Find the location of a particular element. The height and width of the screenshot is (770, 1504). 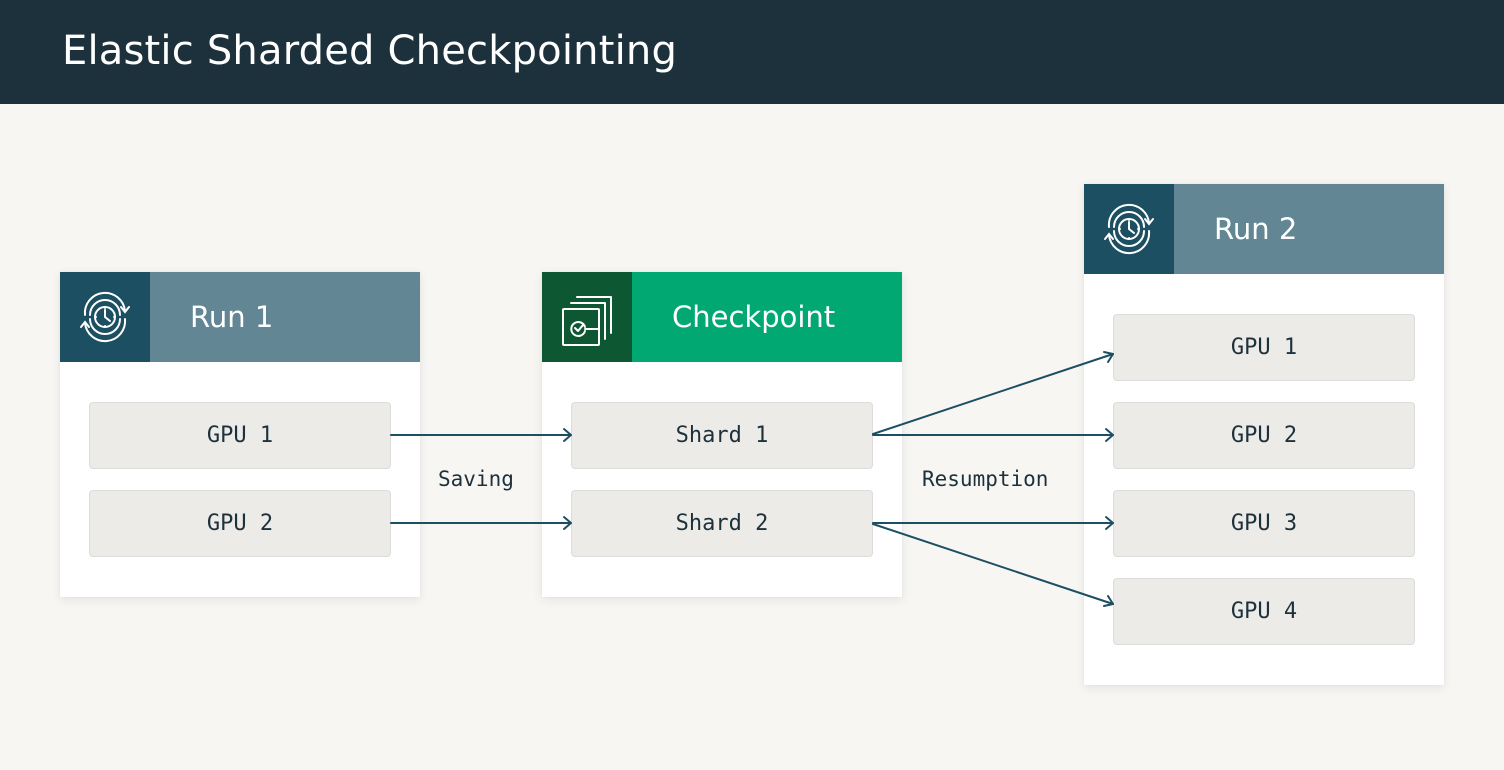

run-1-gpu-1: GPU 1 is located at coordinates (240, 435).